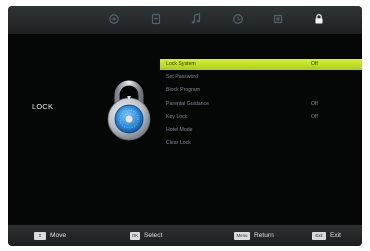 This screenshot has width=370, height=251. What do you see at coordinates (185, 20) in the screenshot?
I see `menu-tab-bar` at bounding box center [185, 20].